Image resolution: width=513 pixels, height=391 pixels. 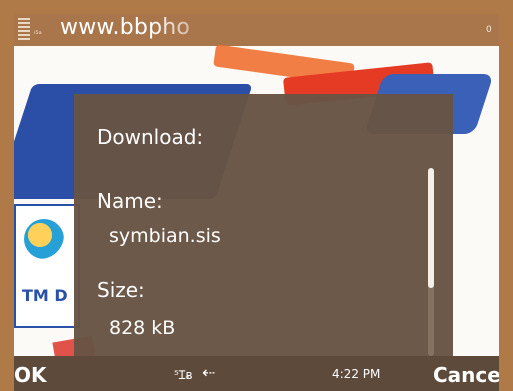 What do you see at coordinates (24, 30) in the screenshot?
I see `signal-strength-icon` at bounding box center [24, 30].